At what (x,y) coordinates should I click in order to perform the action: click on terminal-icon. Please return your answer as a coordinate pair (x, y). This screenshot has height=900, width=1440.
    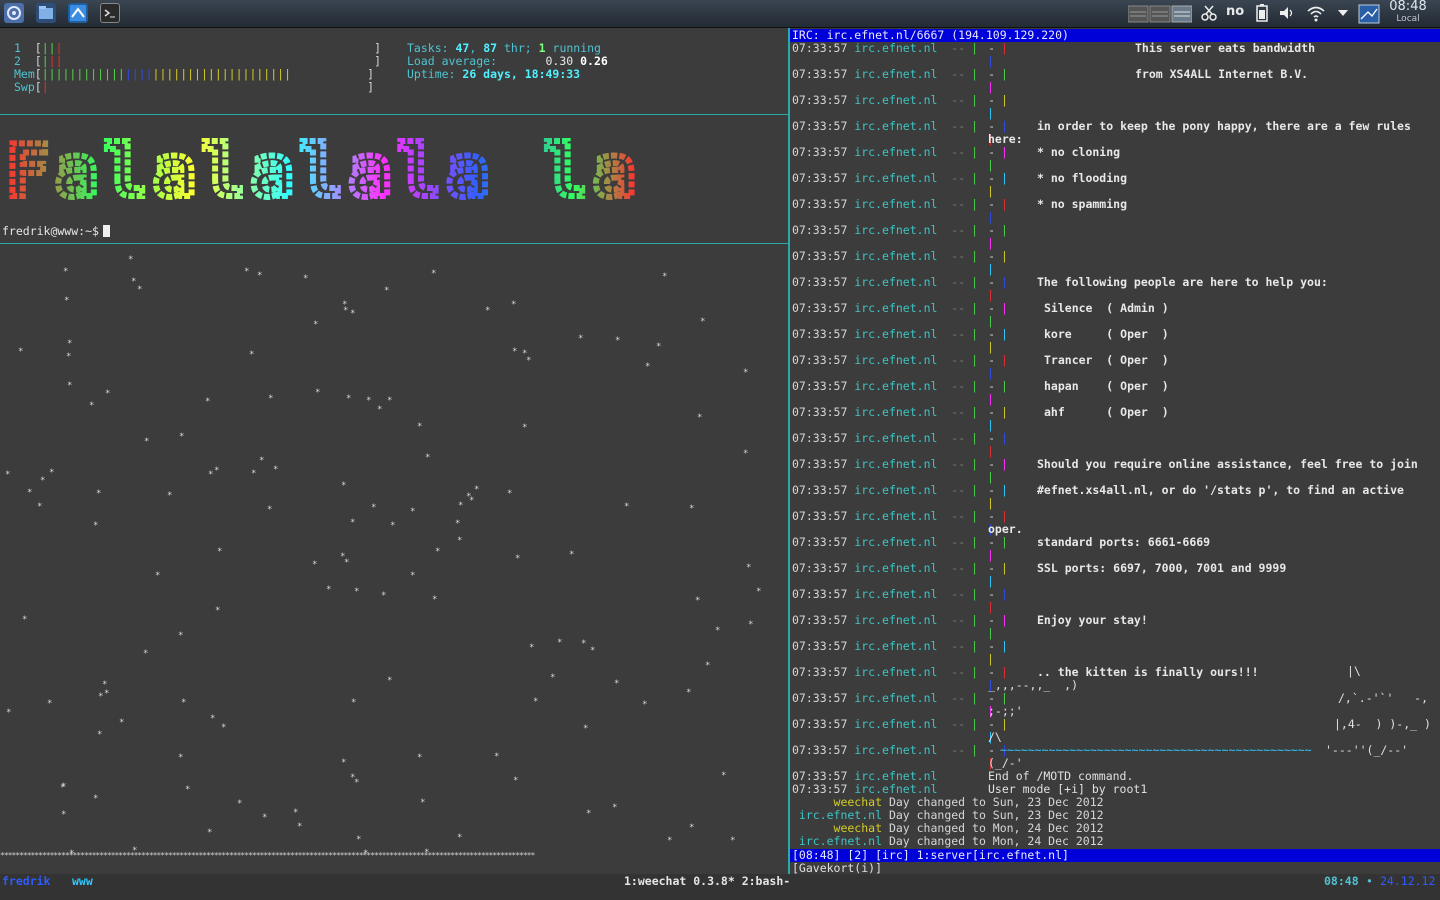
    Looking at the image, I should click on (110, 13).